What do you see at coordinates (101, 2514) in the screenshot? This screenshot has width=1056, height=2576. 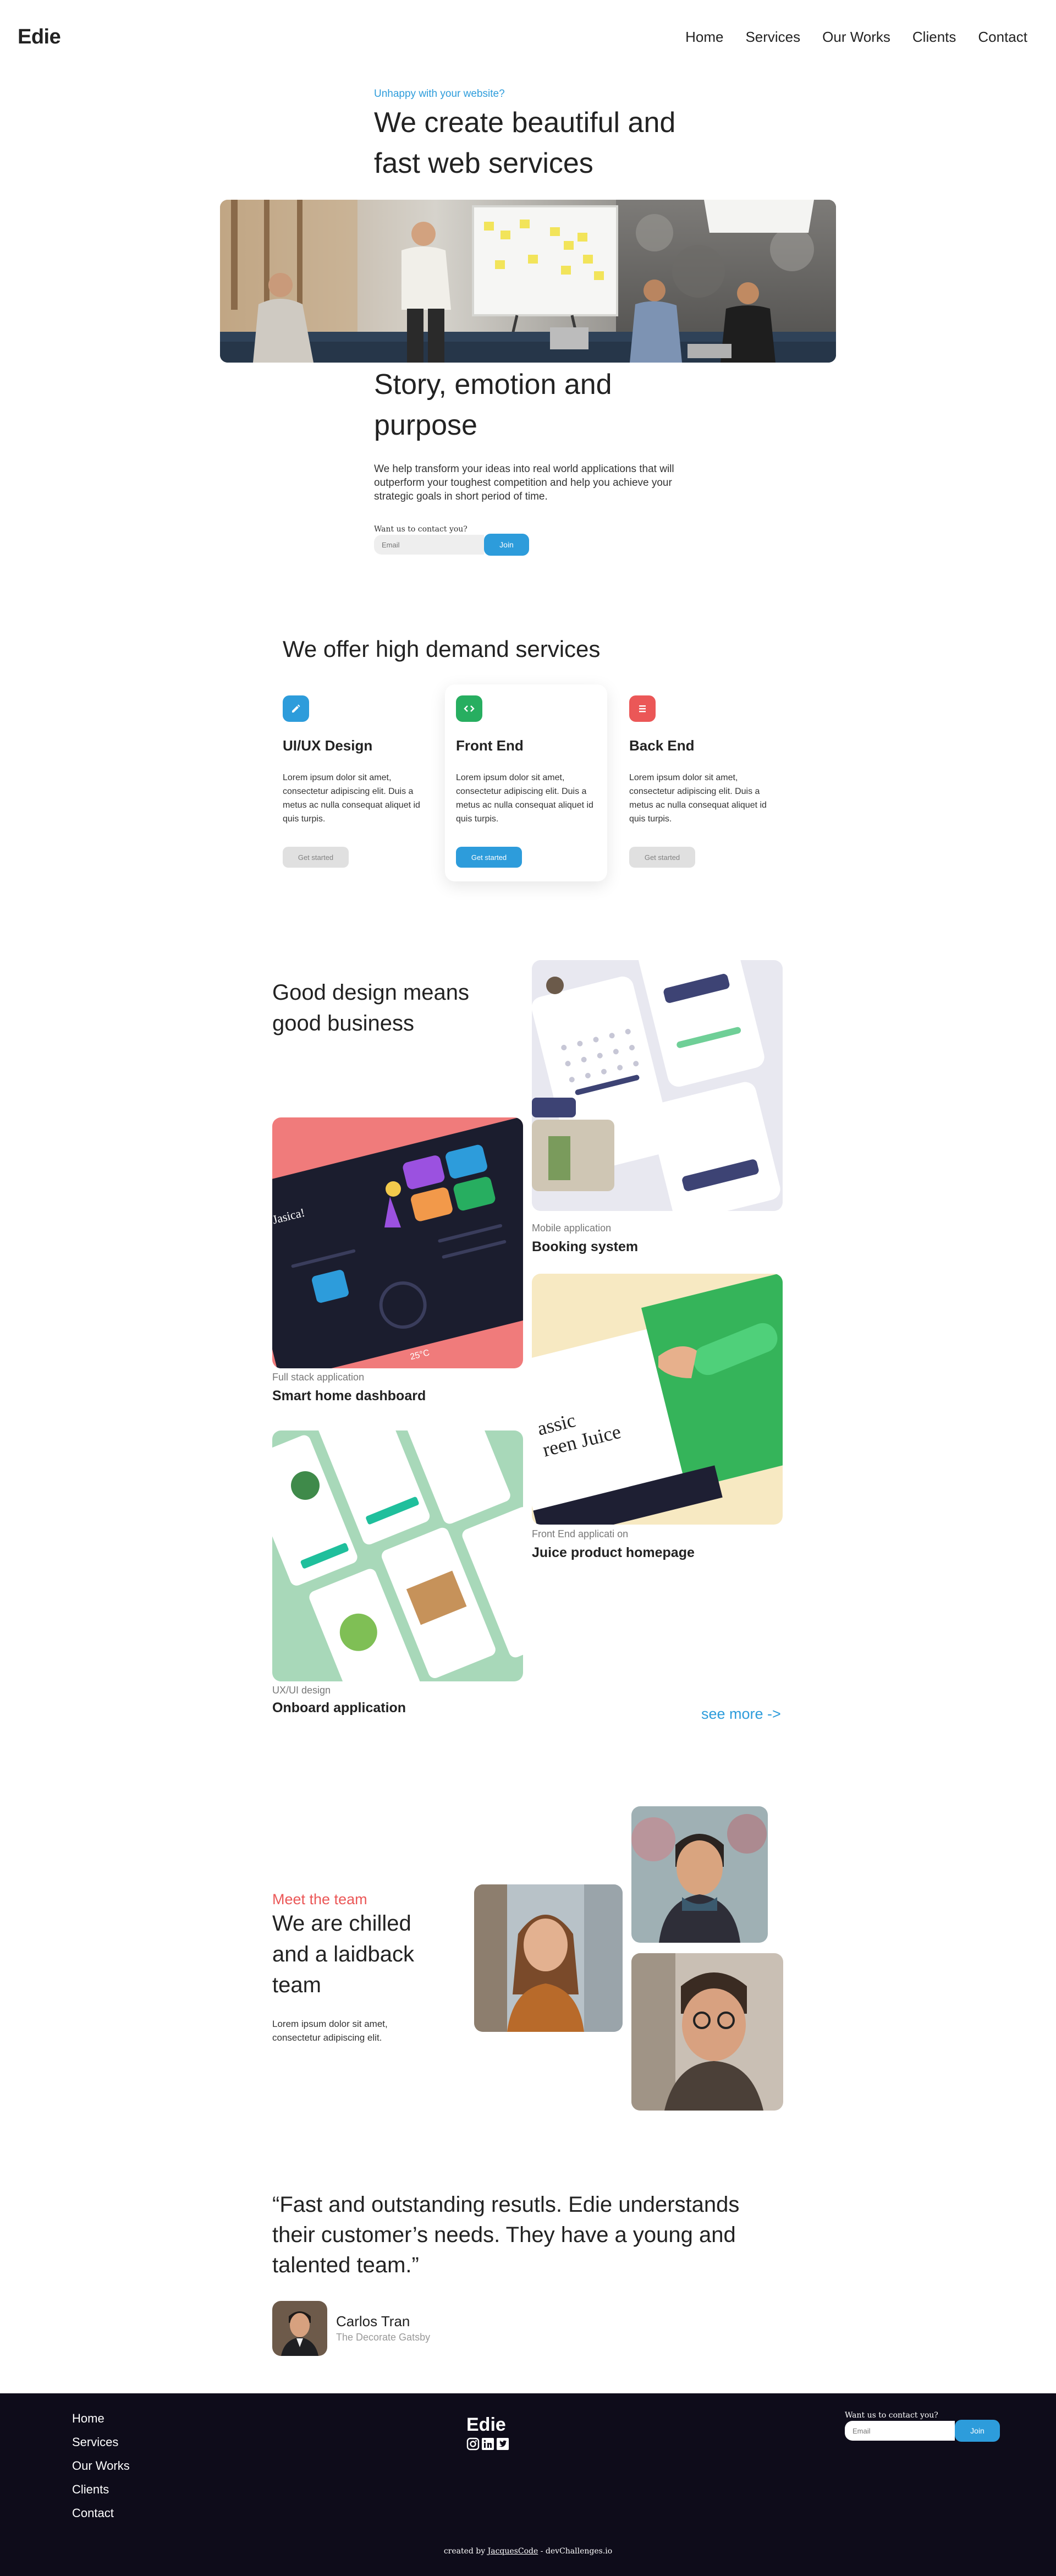 I see `footer-link-contact: Contact` at bounding box center [101, 2514].